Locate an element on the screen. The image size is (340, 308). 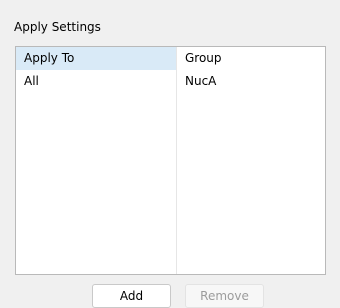
add-button: Add is located at coordinates (131, 296).